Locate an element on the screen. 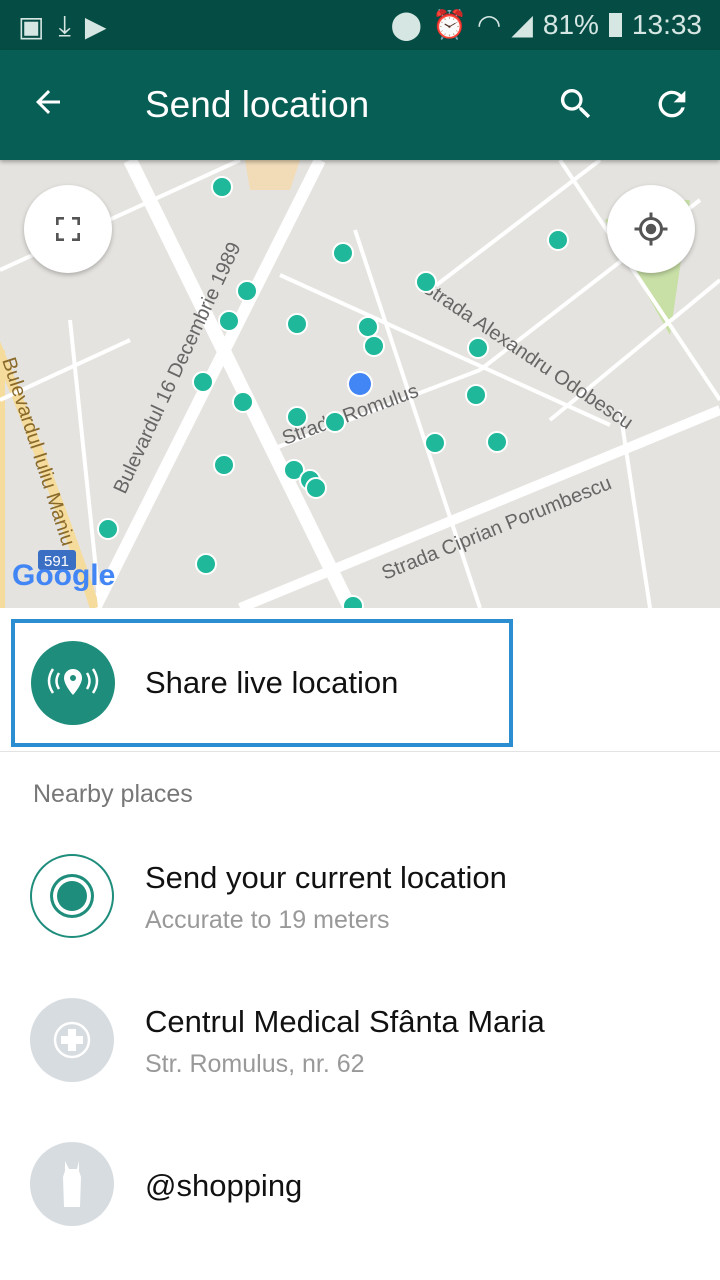  clock: 13:33 is located at coordinates (666, 24).